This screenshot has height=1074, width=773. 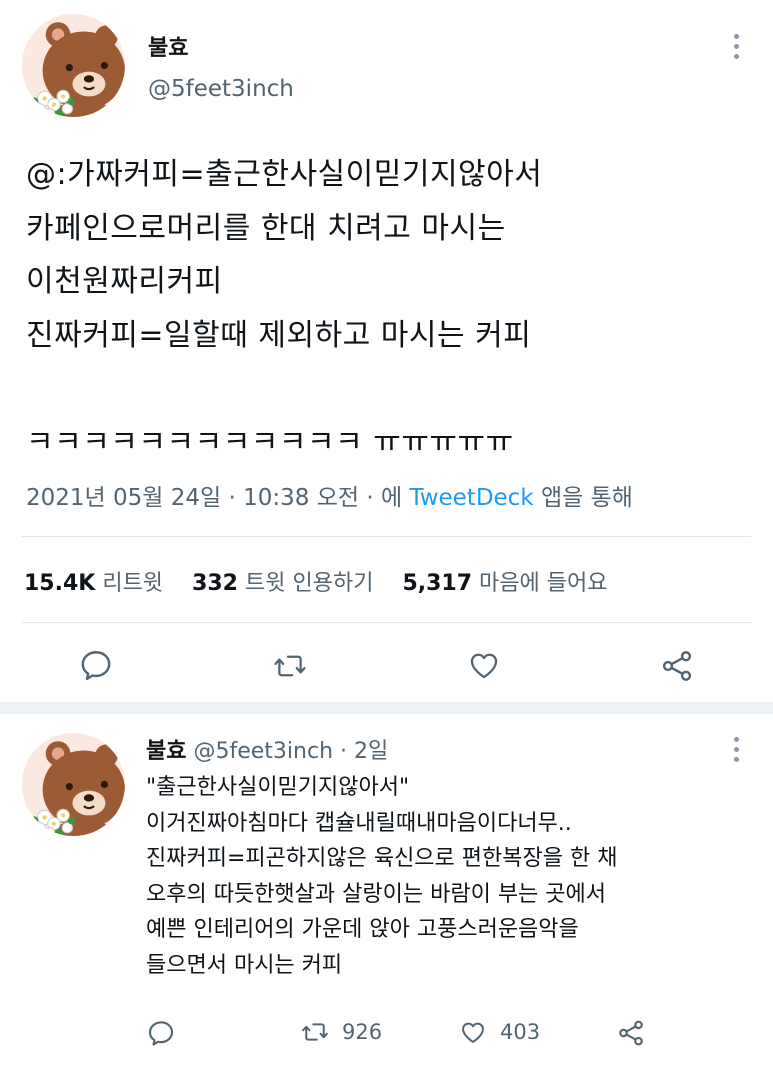 I want to click on tweet-separator, so click(x=386, y=708).